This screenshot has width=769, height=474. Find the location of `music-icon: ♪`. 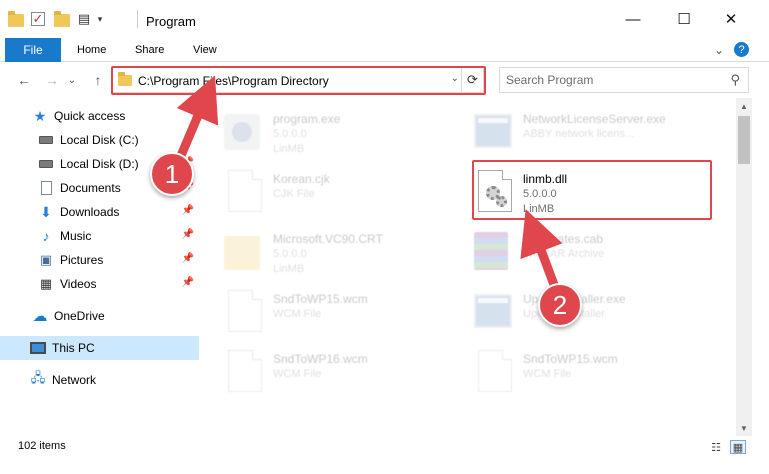

music-icon: ♪ is located at coordinates (46, 236).